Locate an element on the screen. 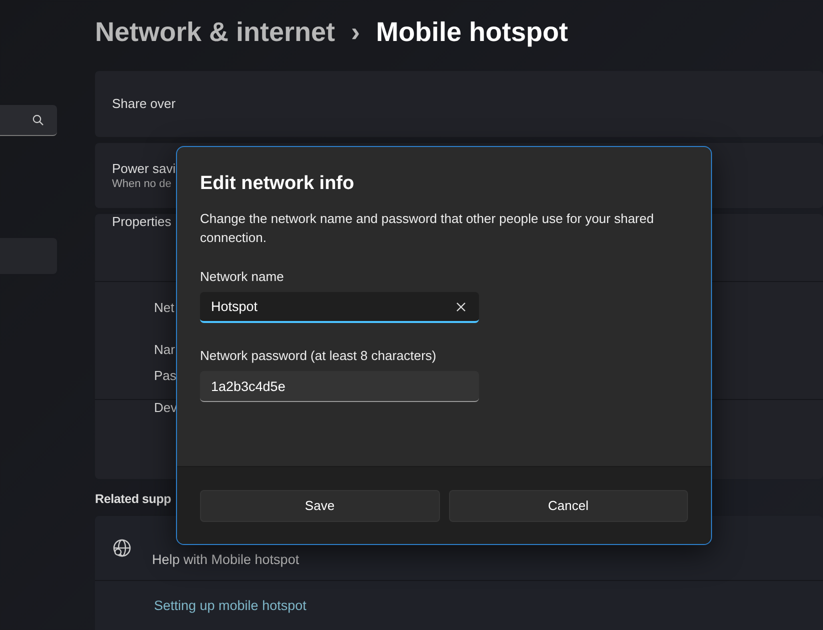 The image size is (823, 630). cancel-button: Cancel is located at coordinates (568, 506).